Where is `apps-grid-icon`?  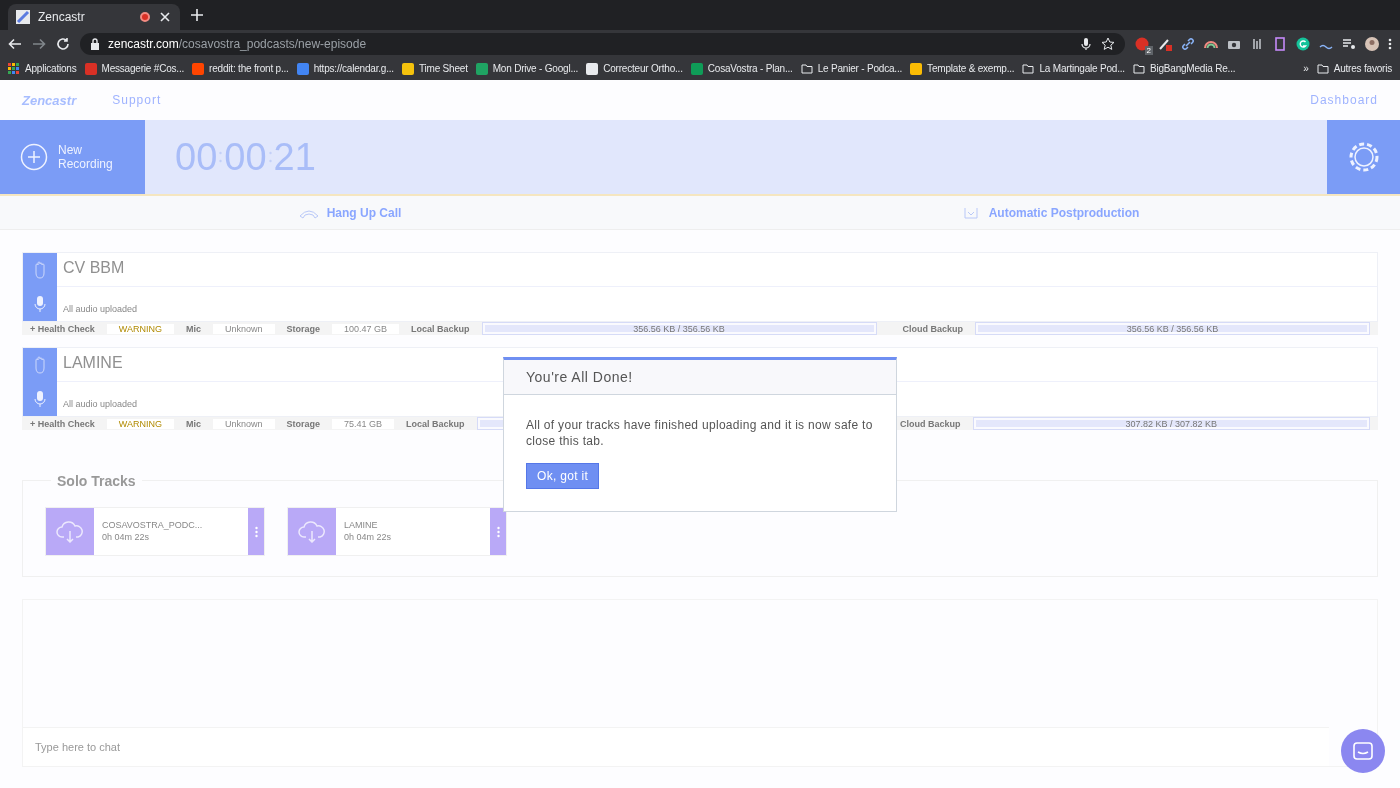 apps-grid-icon is located at coordinates (14, 68).